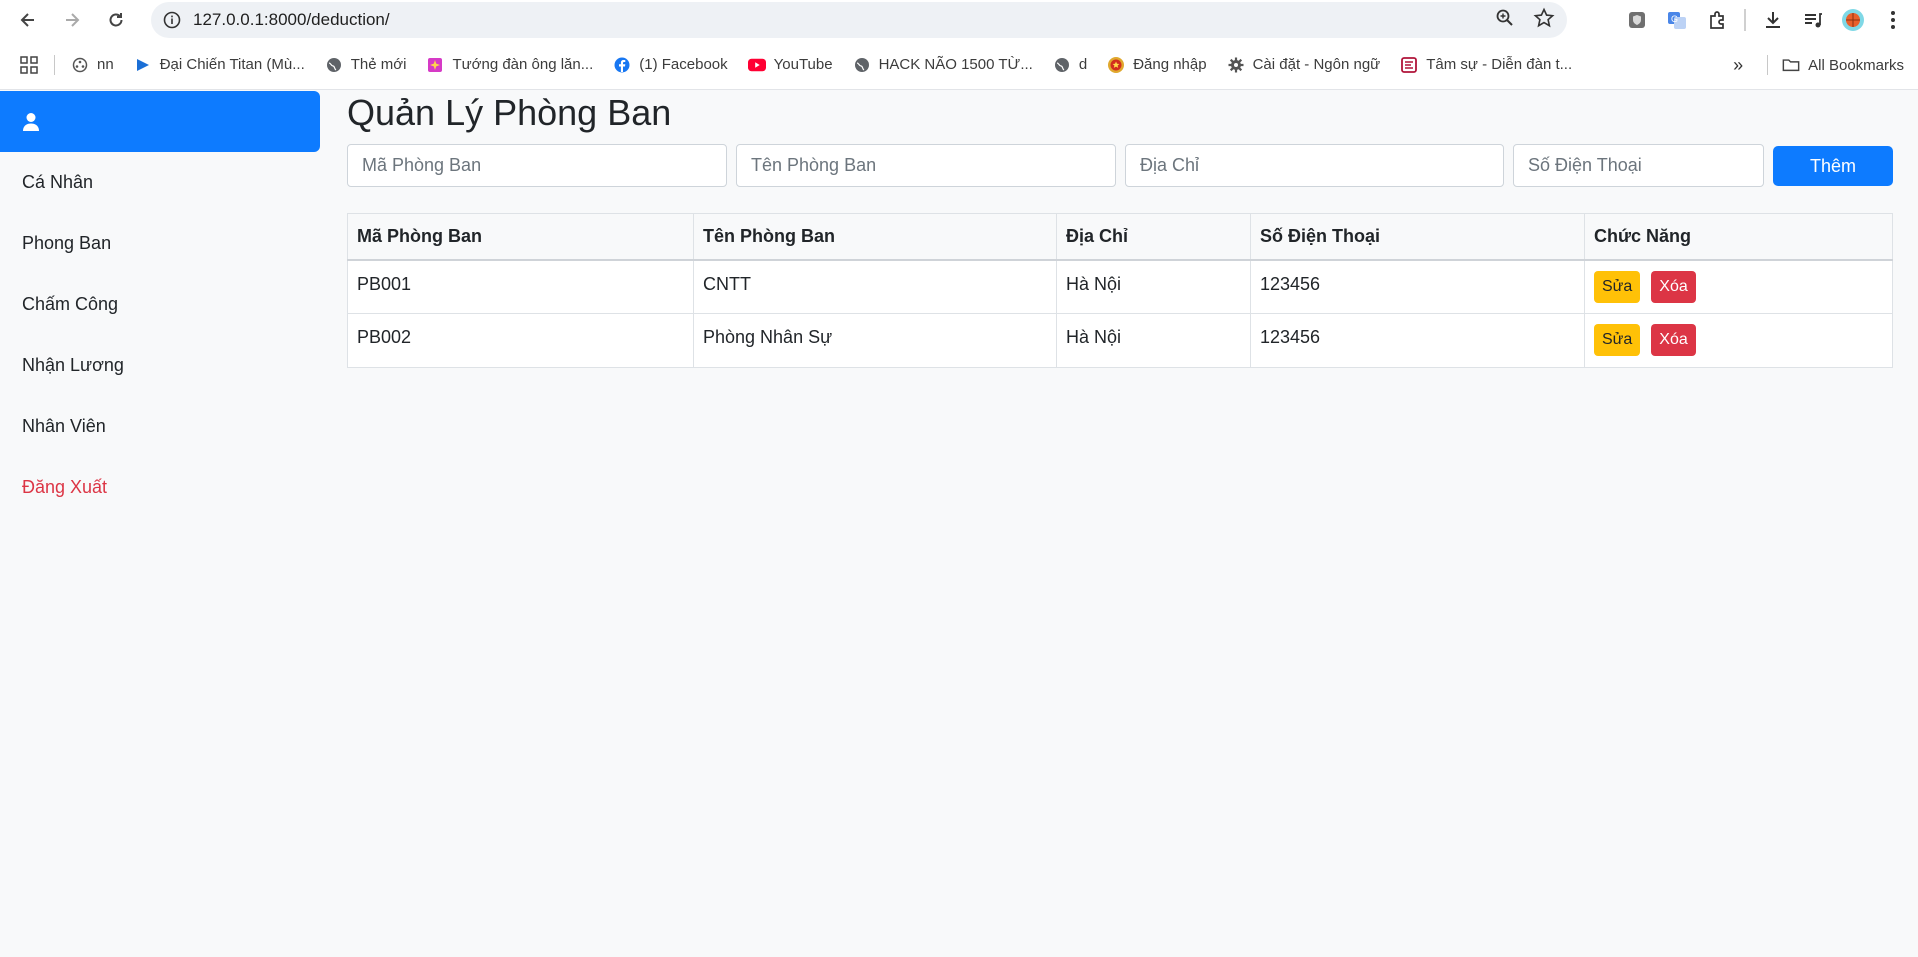 This screenshot has width=1918, height=957. What do you see at coordinates (160, 365) in the screenshot?
I see `sidebar-item-nhan-luong: Nhận Lương` at bounding box center [160, 365].